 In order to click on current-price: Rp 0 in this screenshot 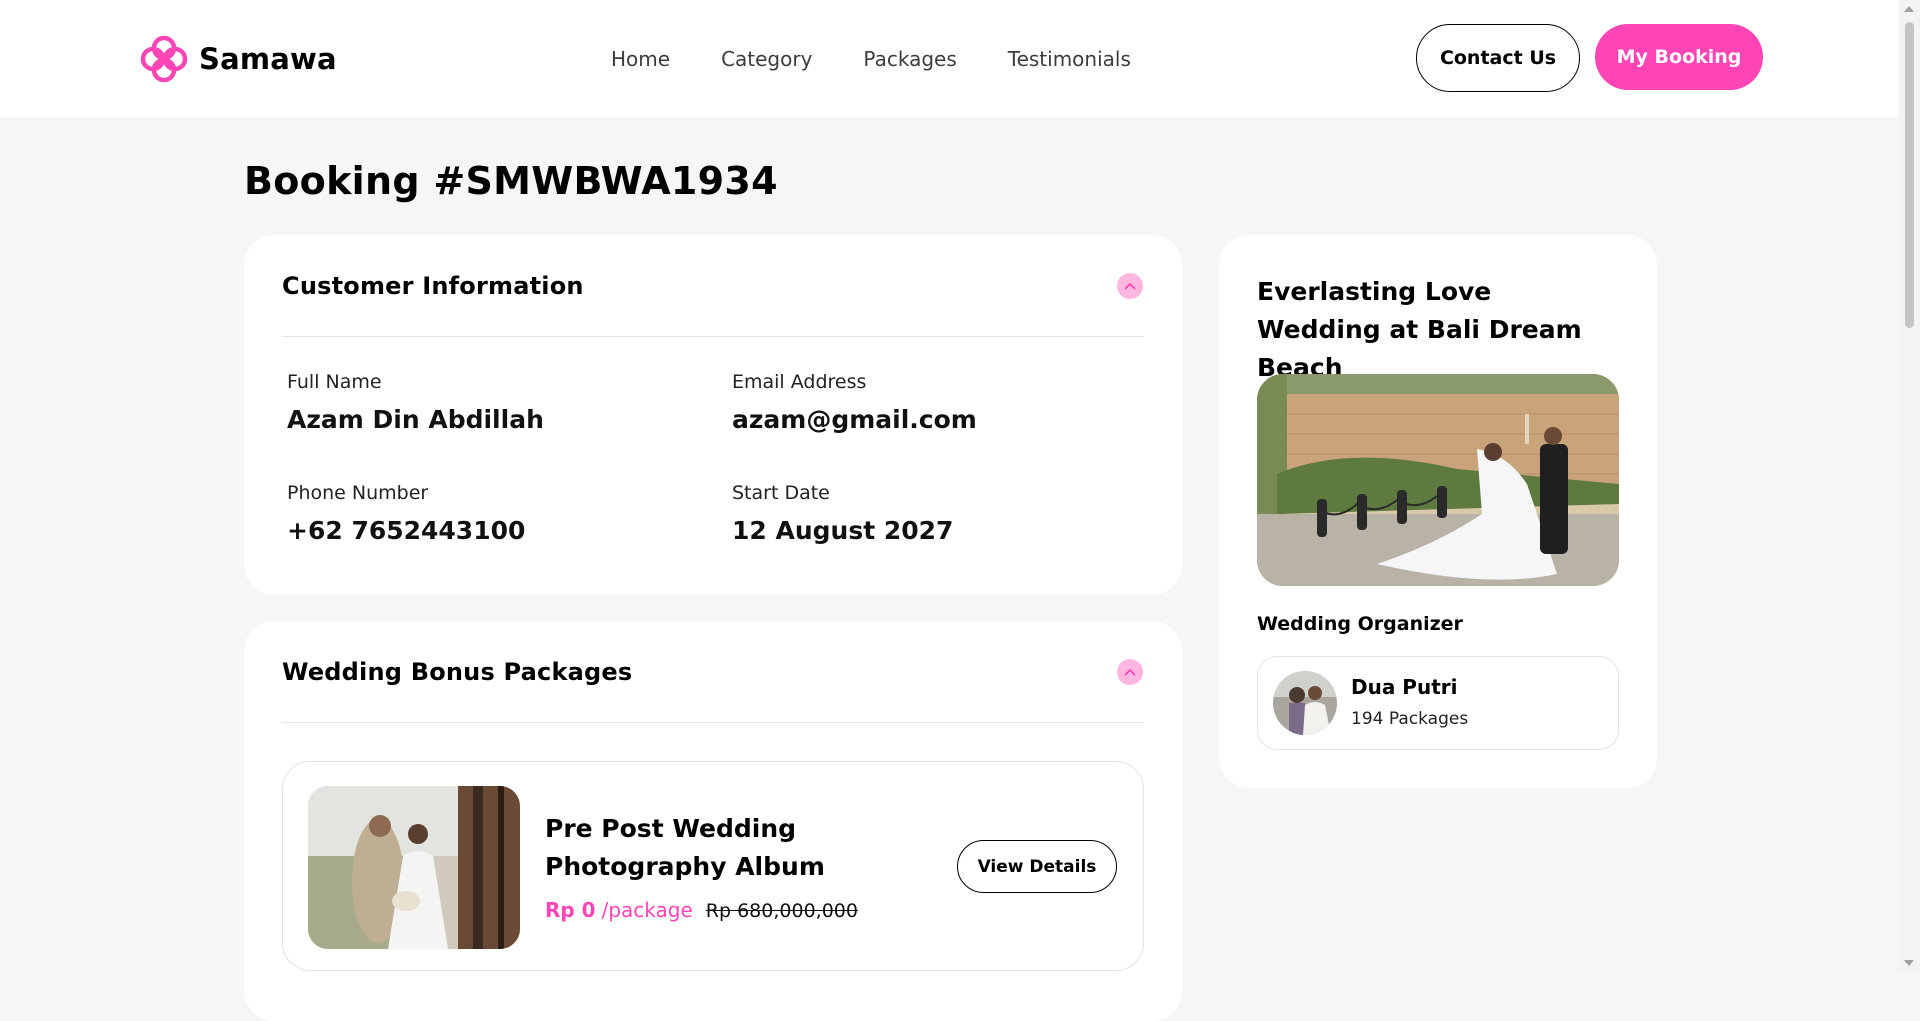, I will do `click(570, 910)`.